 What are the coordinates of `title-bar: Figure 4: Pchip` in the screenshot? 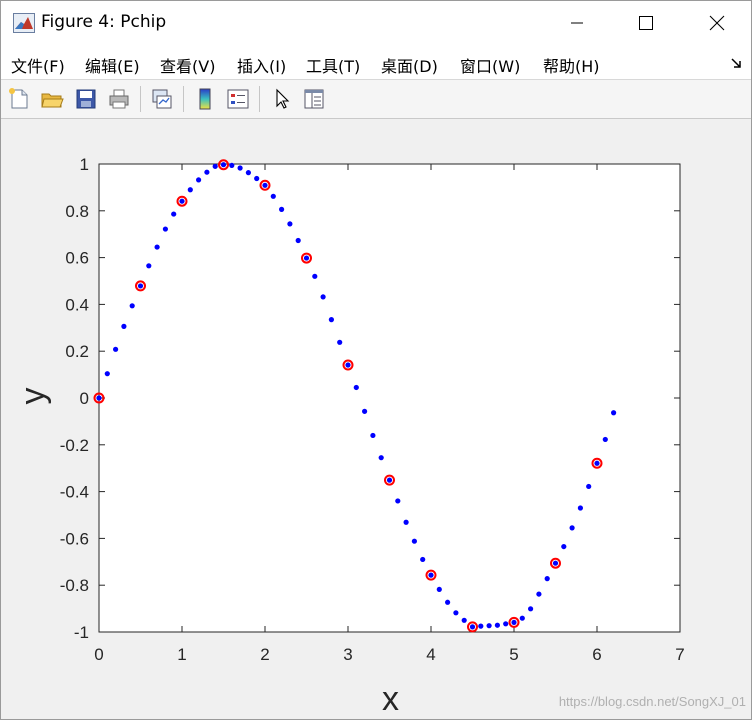 It's located at (376, 23).